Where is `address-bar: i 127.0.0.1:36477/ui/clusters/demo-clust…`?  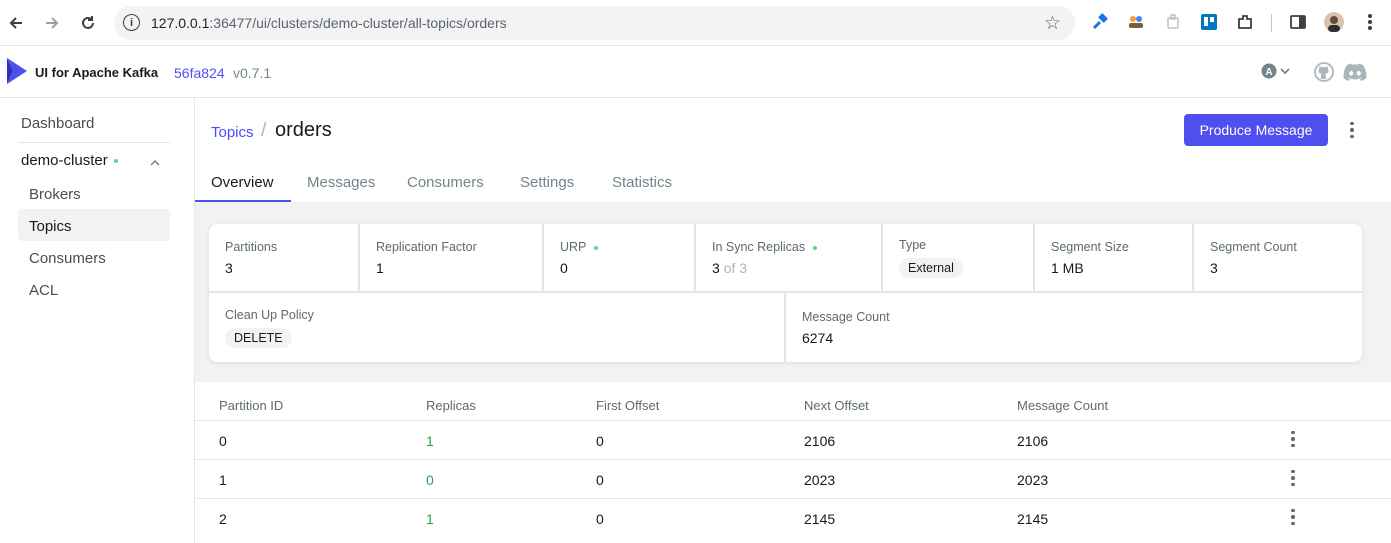
address-bar: i 127.0.0.1:36477/ui/clusters/demo-clust… is located at coordinates (594, 23).